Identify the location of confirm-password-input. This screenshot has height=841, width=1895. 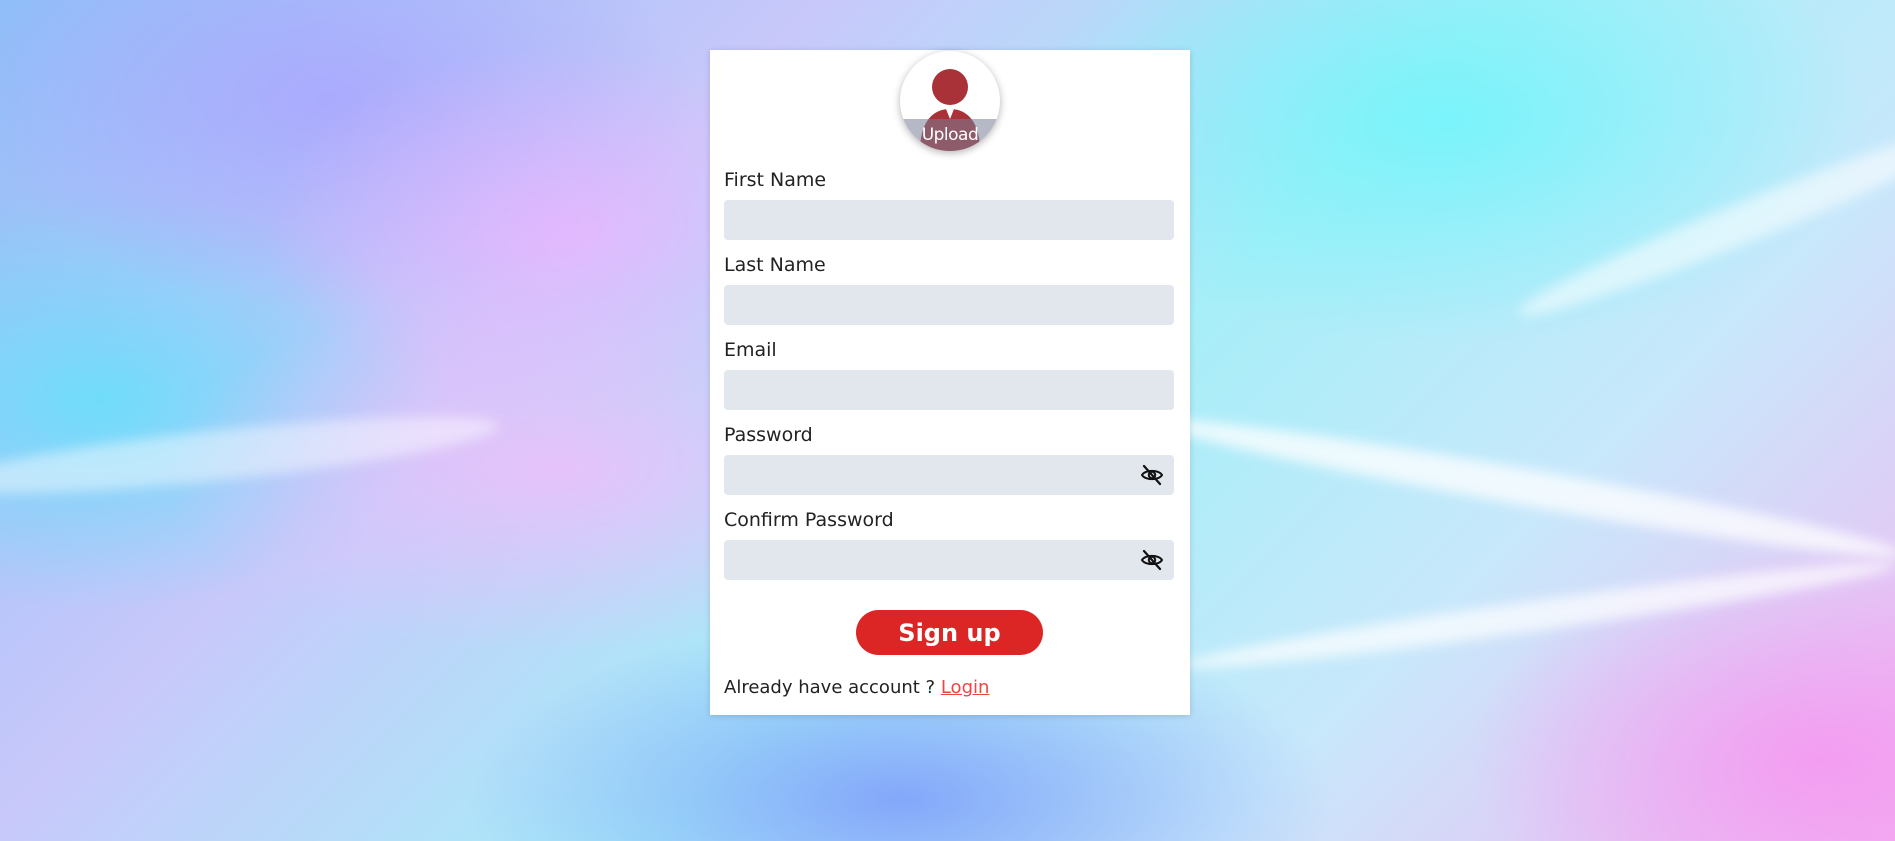
(949, 560).